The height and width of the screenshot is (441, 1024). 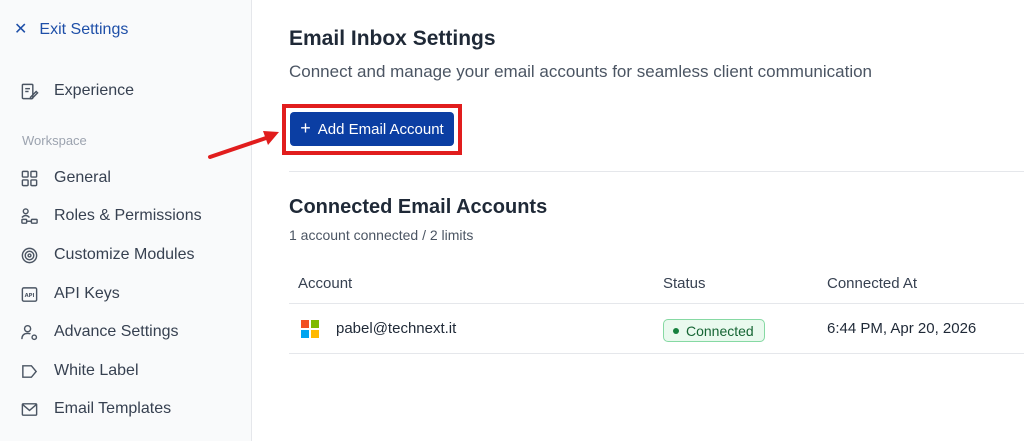 What do you see at coordinates (113, 408) in the screenshot?
I see `sidebar-item-label: Email Templates` at bounding box center [113, 408].